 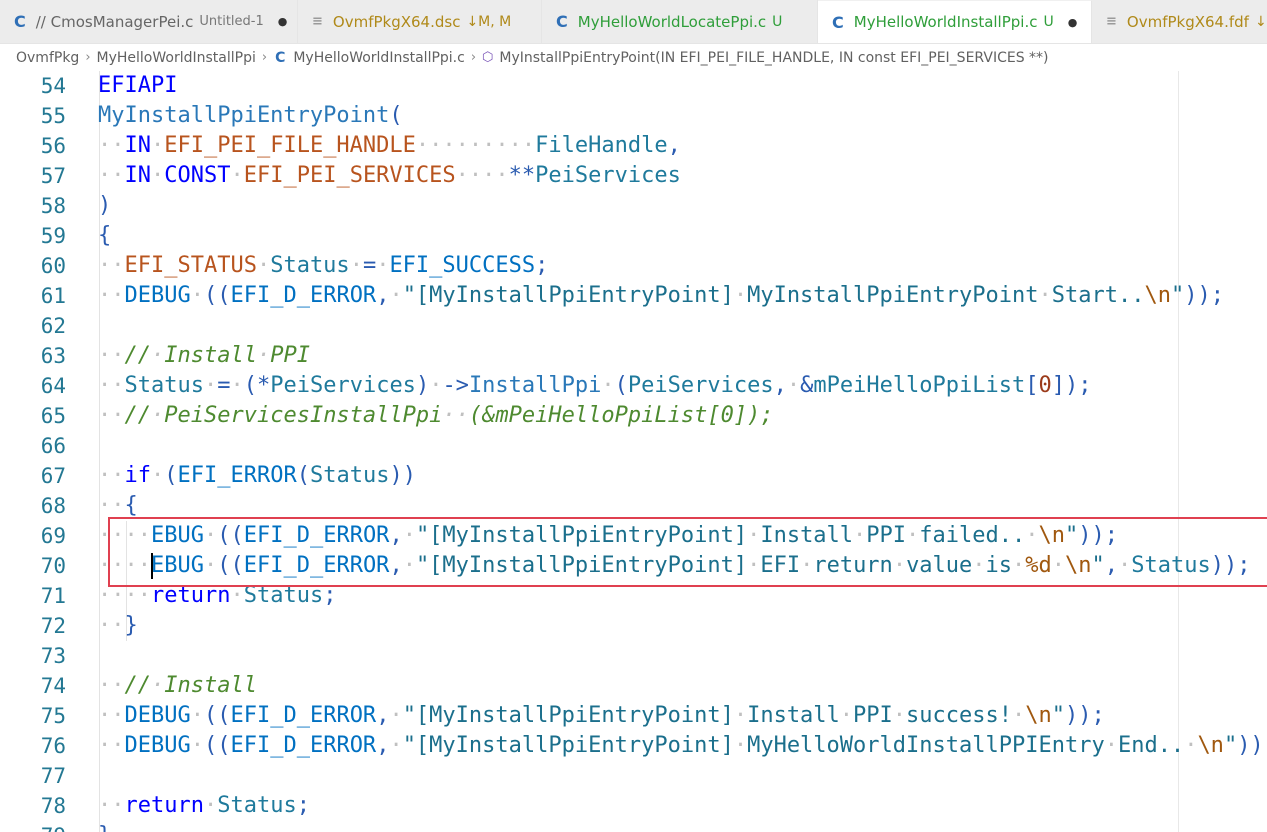 What do you see at coordinates (53, 626) in the screenshot?
I see `line-number: 72` at bounding box center [53, 626].